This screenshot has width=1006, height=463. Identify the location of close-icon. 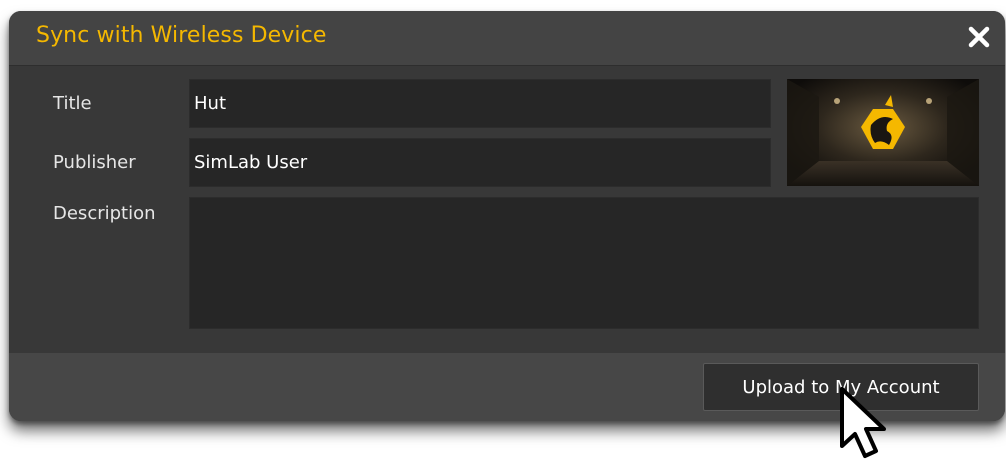
(979, 37).